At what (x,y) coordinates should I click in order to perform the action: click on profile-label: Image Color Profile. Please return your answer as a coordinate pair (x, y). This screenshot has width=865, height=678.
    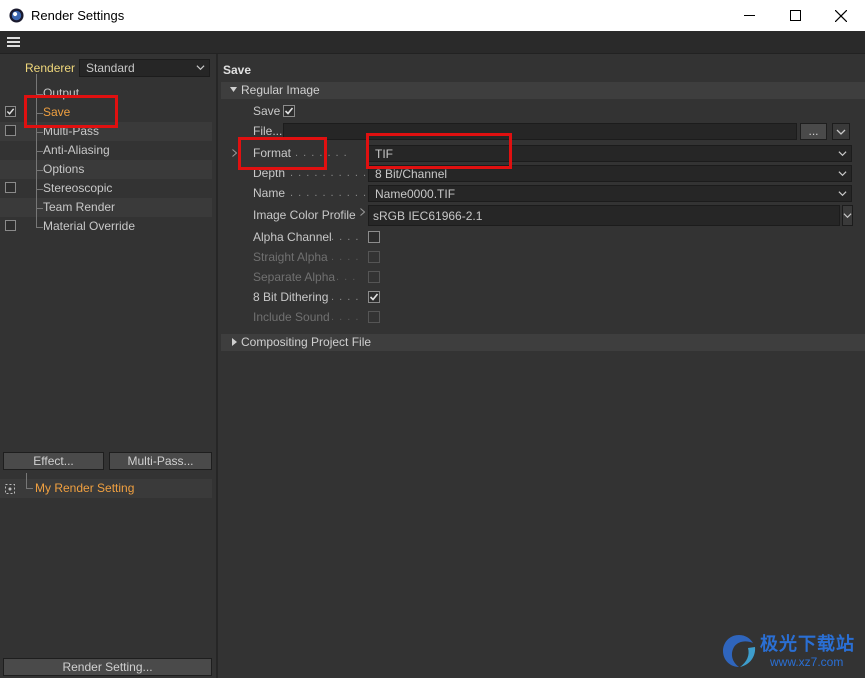
    Looking at the image, I should click on (304, 215).